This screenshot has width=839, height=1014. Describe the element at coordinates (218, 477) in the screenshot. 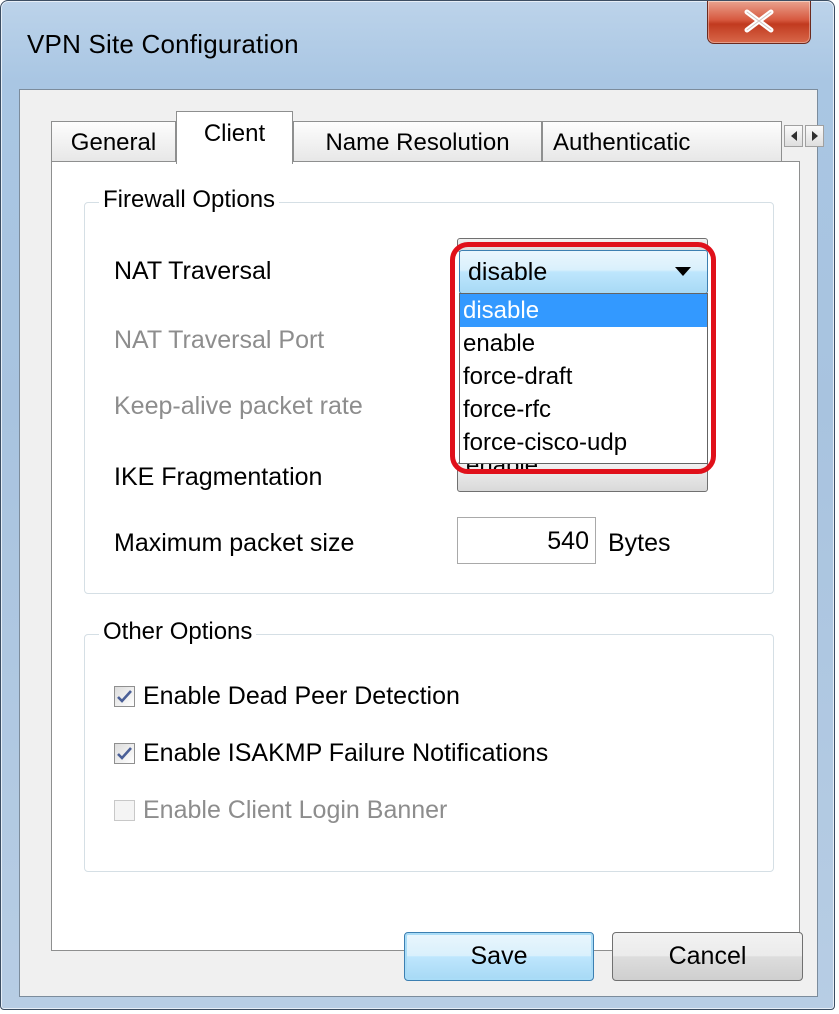

I see `ike-fragmentation-label: IKE Fragmentation` at that location.